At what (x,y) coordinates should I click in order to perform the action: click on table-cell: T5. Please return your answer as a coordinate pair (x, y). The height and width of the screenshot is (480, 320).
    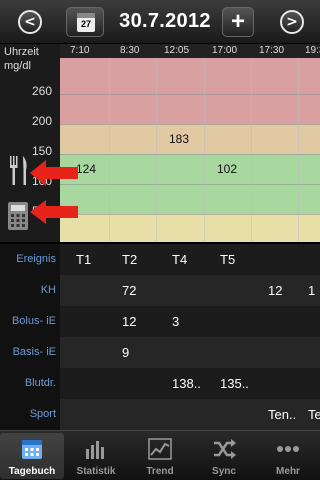
    Looking at the image, I should click on (227, 259).